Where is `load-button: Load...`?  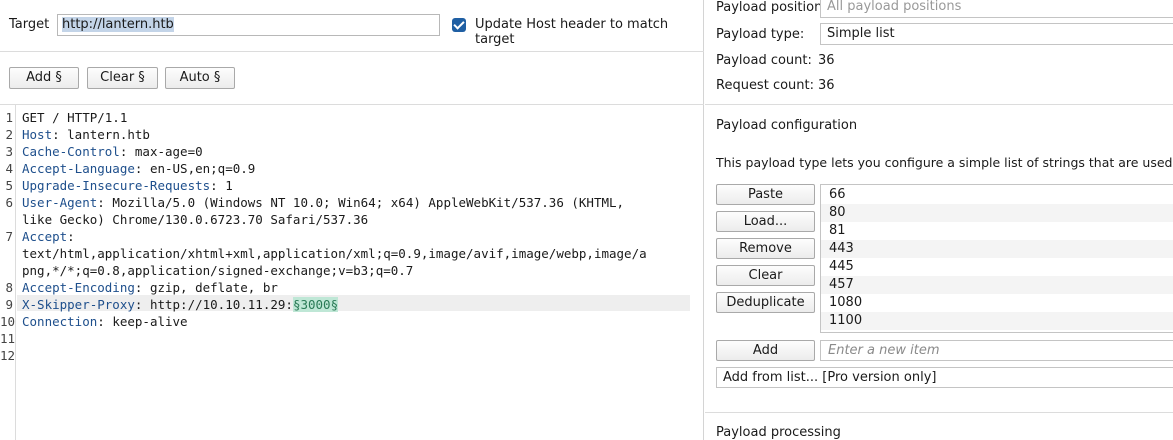
load-button: Load... is located at coordinates (765, 221).